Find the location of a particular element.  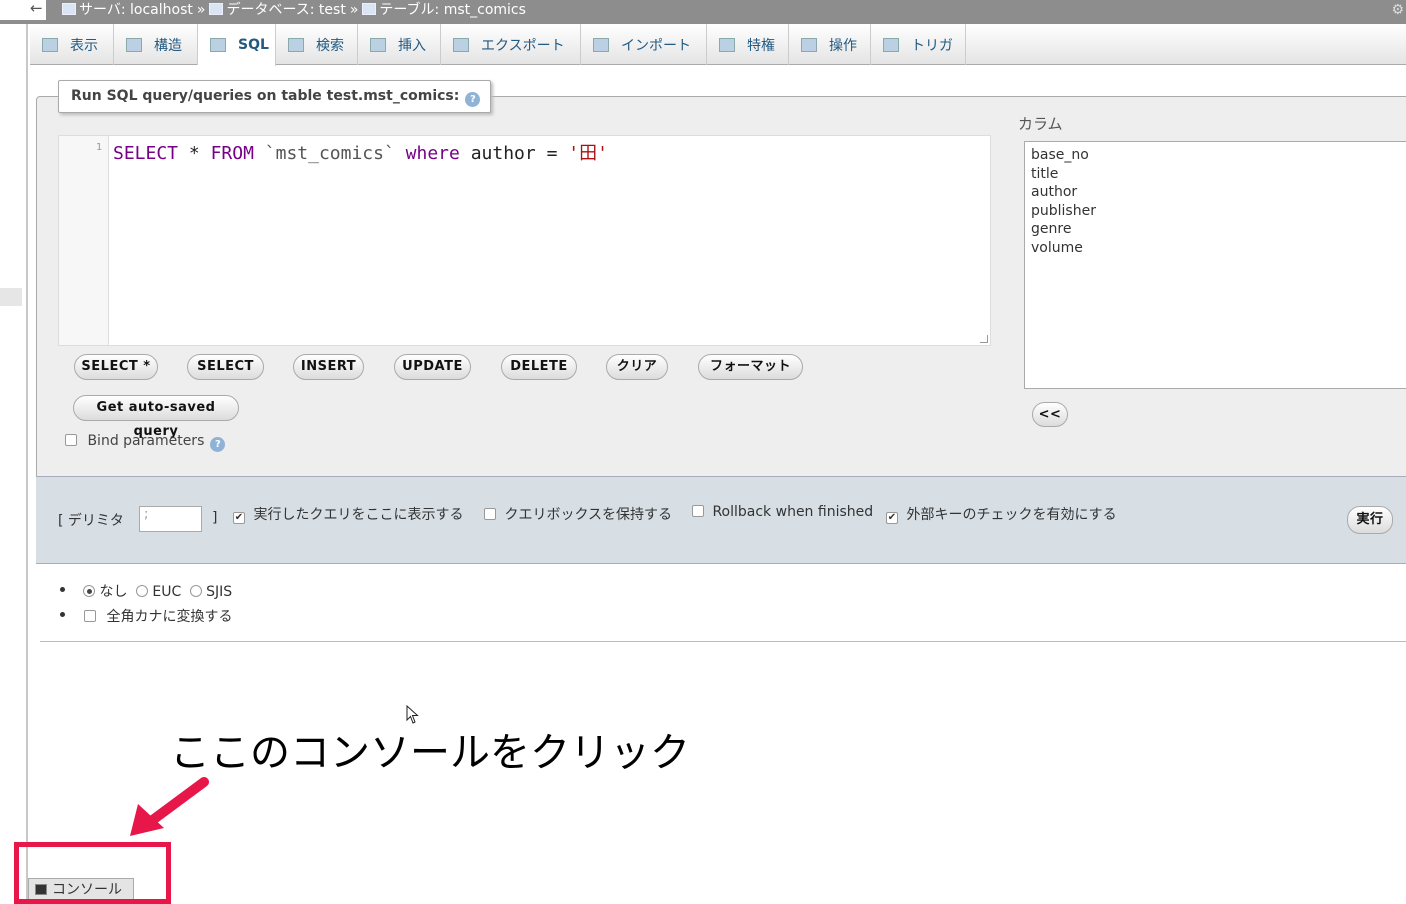

kana-option: 全角カナに変換する is located at coordinates (158, 616).